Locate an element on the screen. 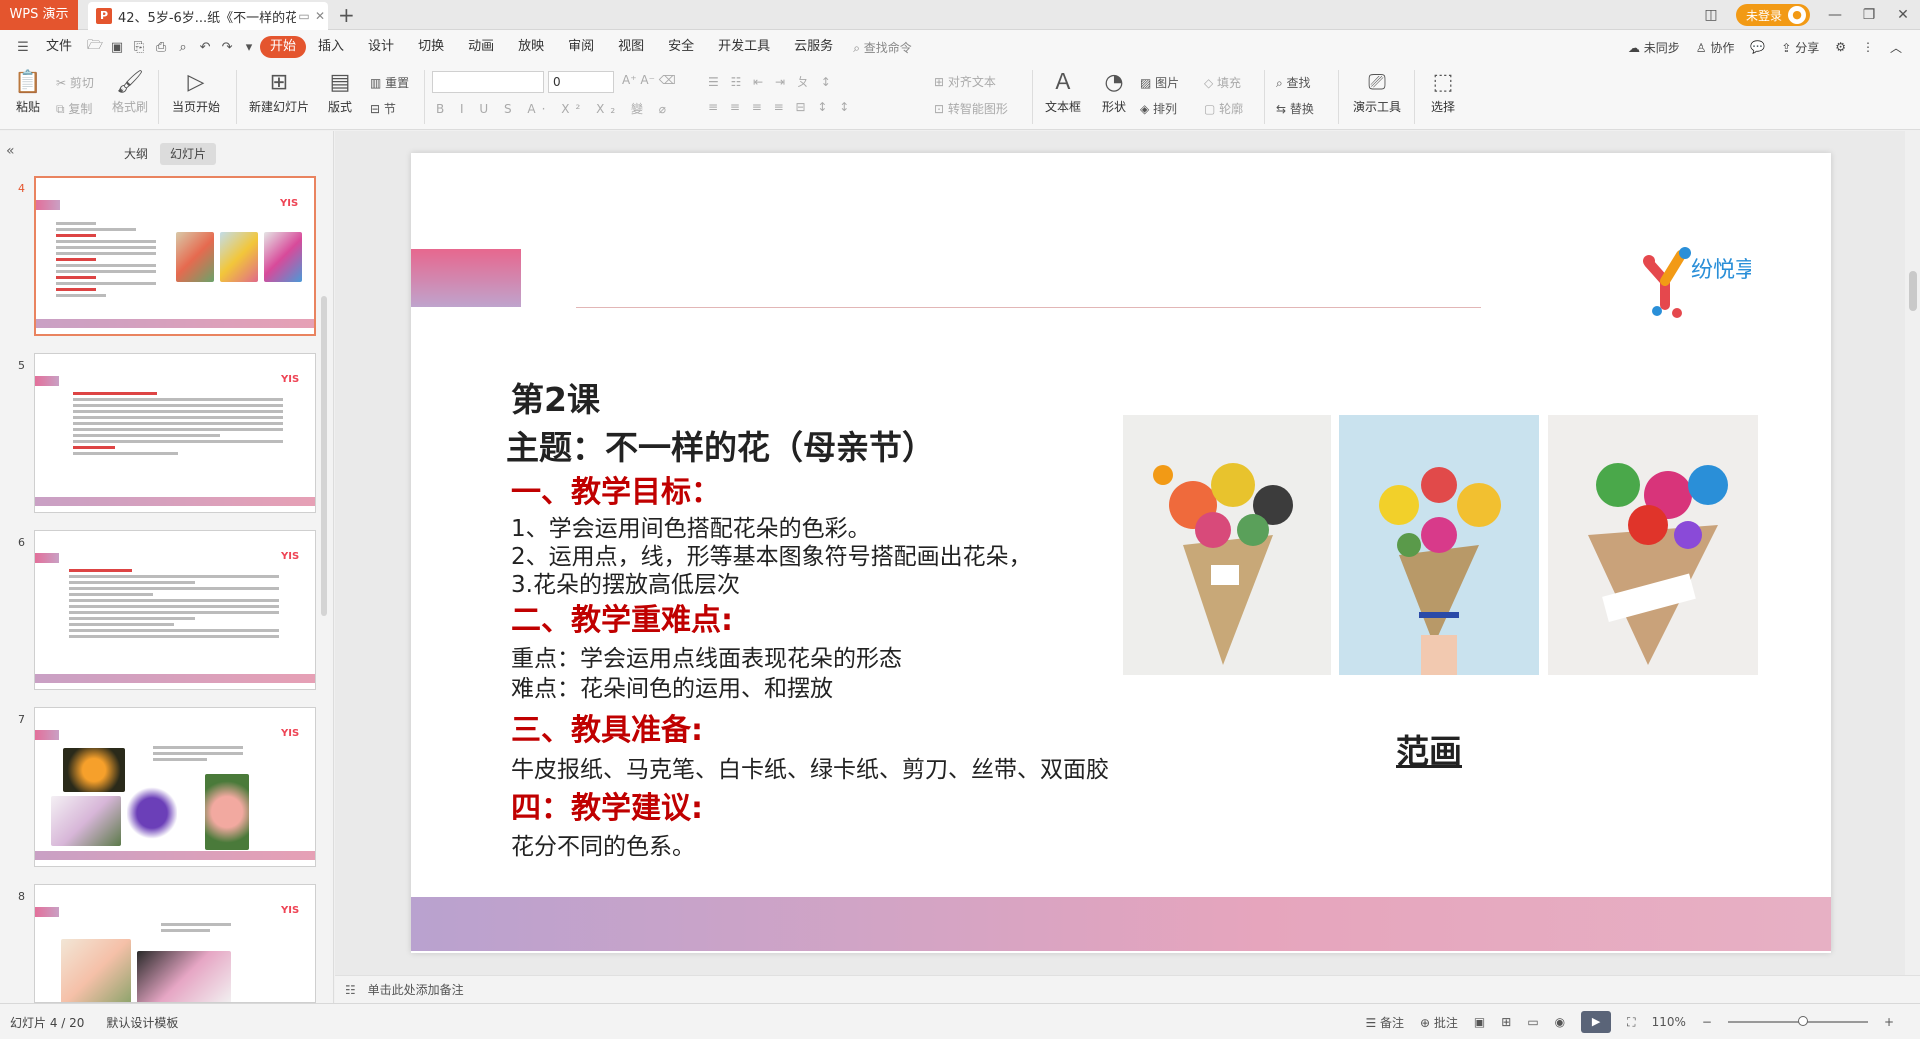 The image size is (1920, 1039). tab-transition: 切换 is located at coordinates (431, 47).